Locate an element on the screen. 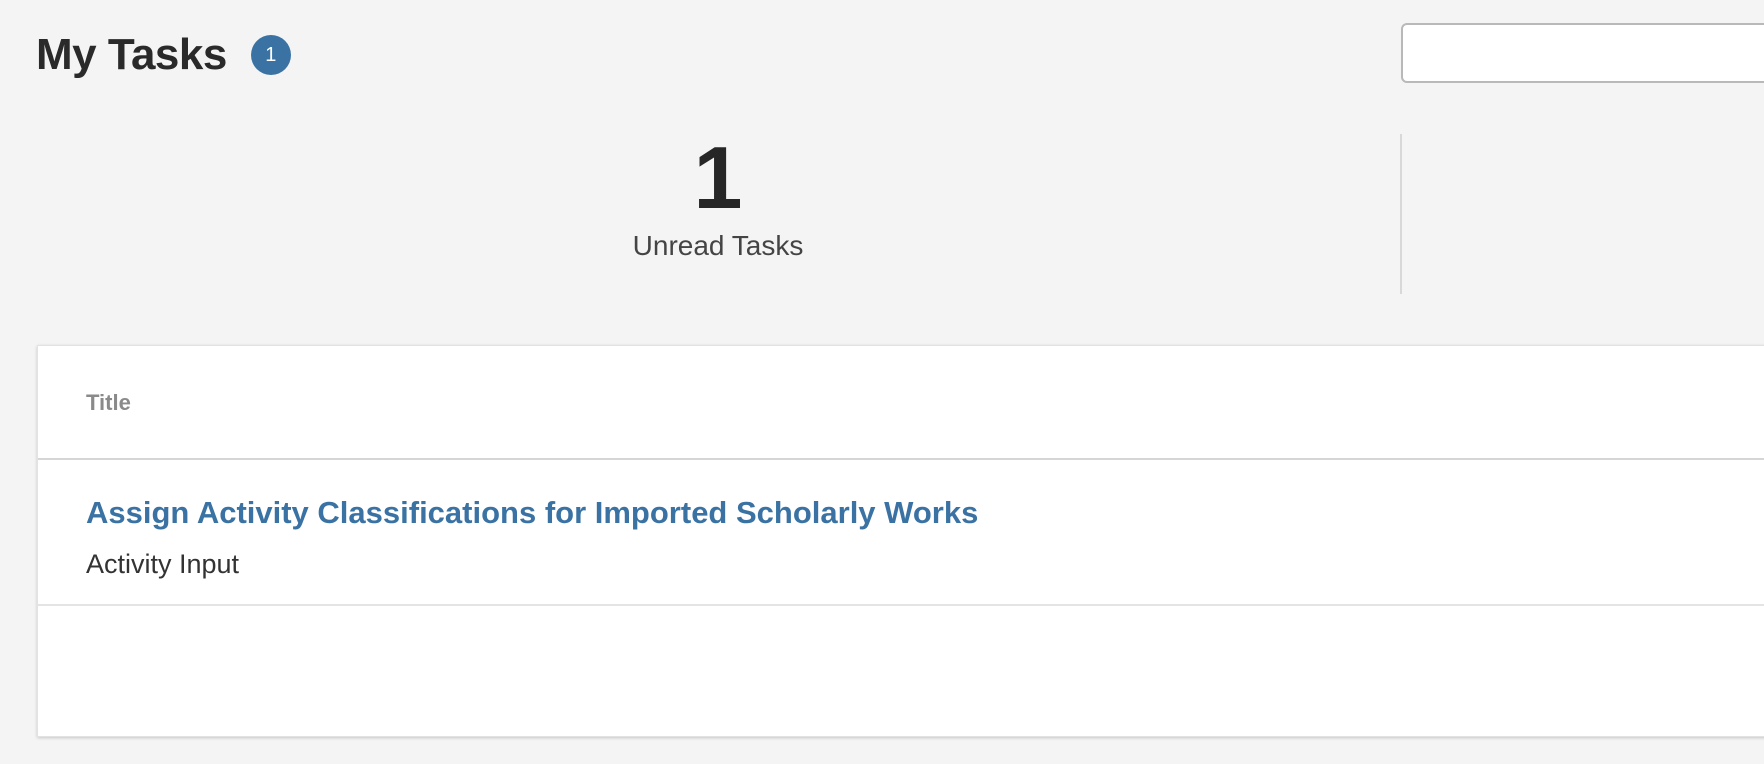 The height and width of the screenshot is (764, 1764). stats-divider is located at coordinates (1401, 214).